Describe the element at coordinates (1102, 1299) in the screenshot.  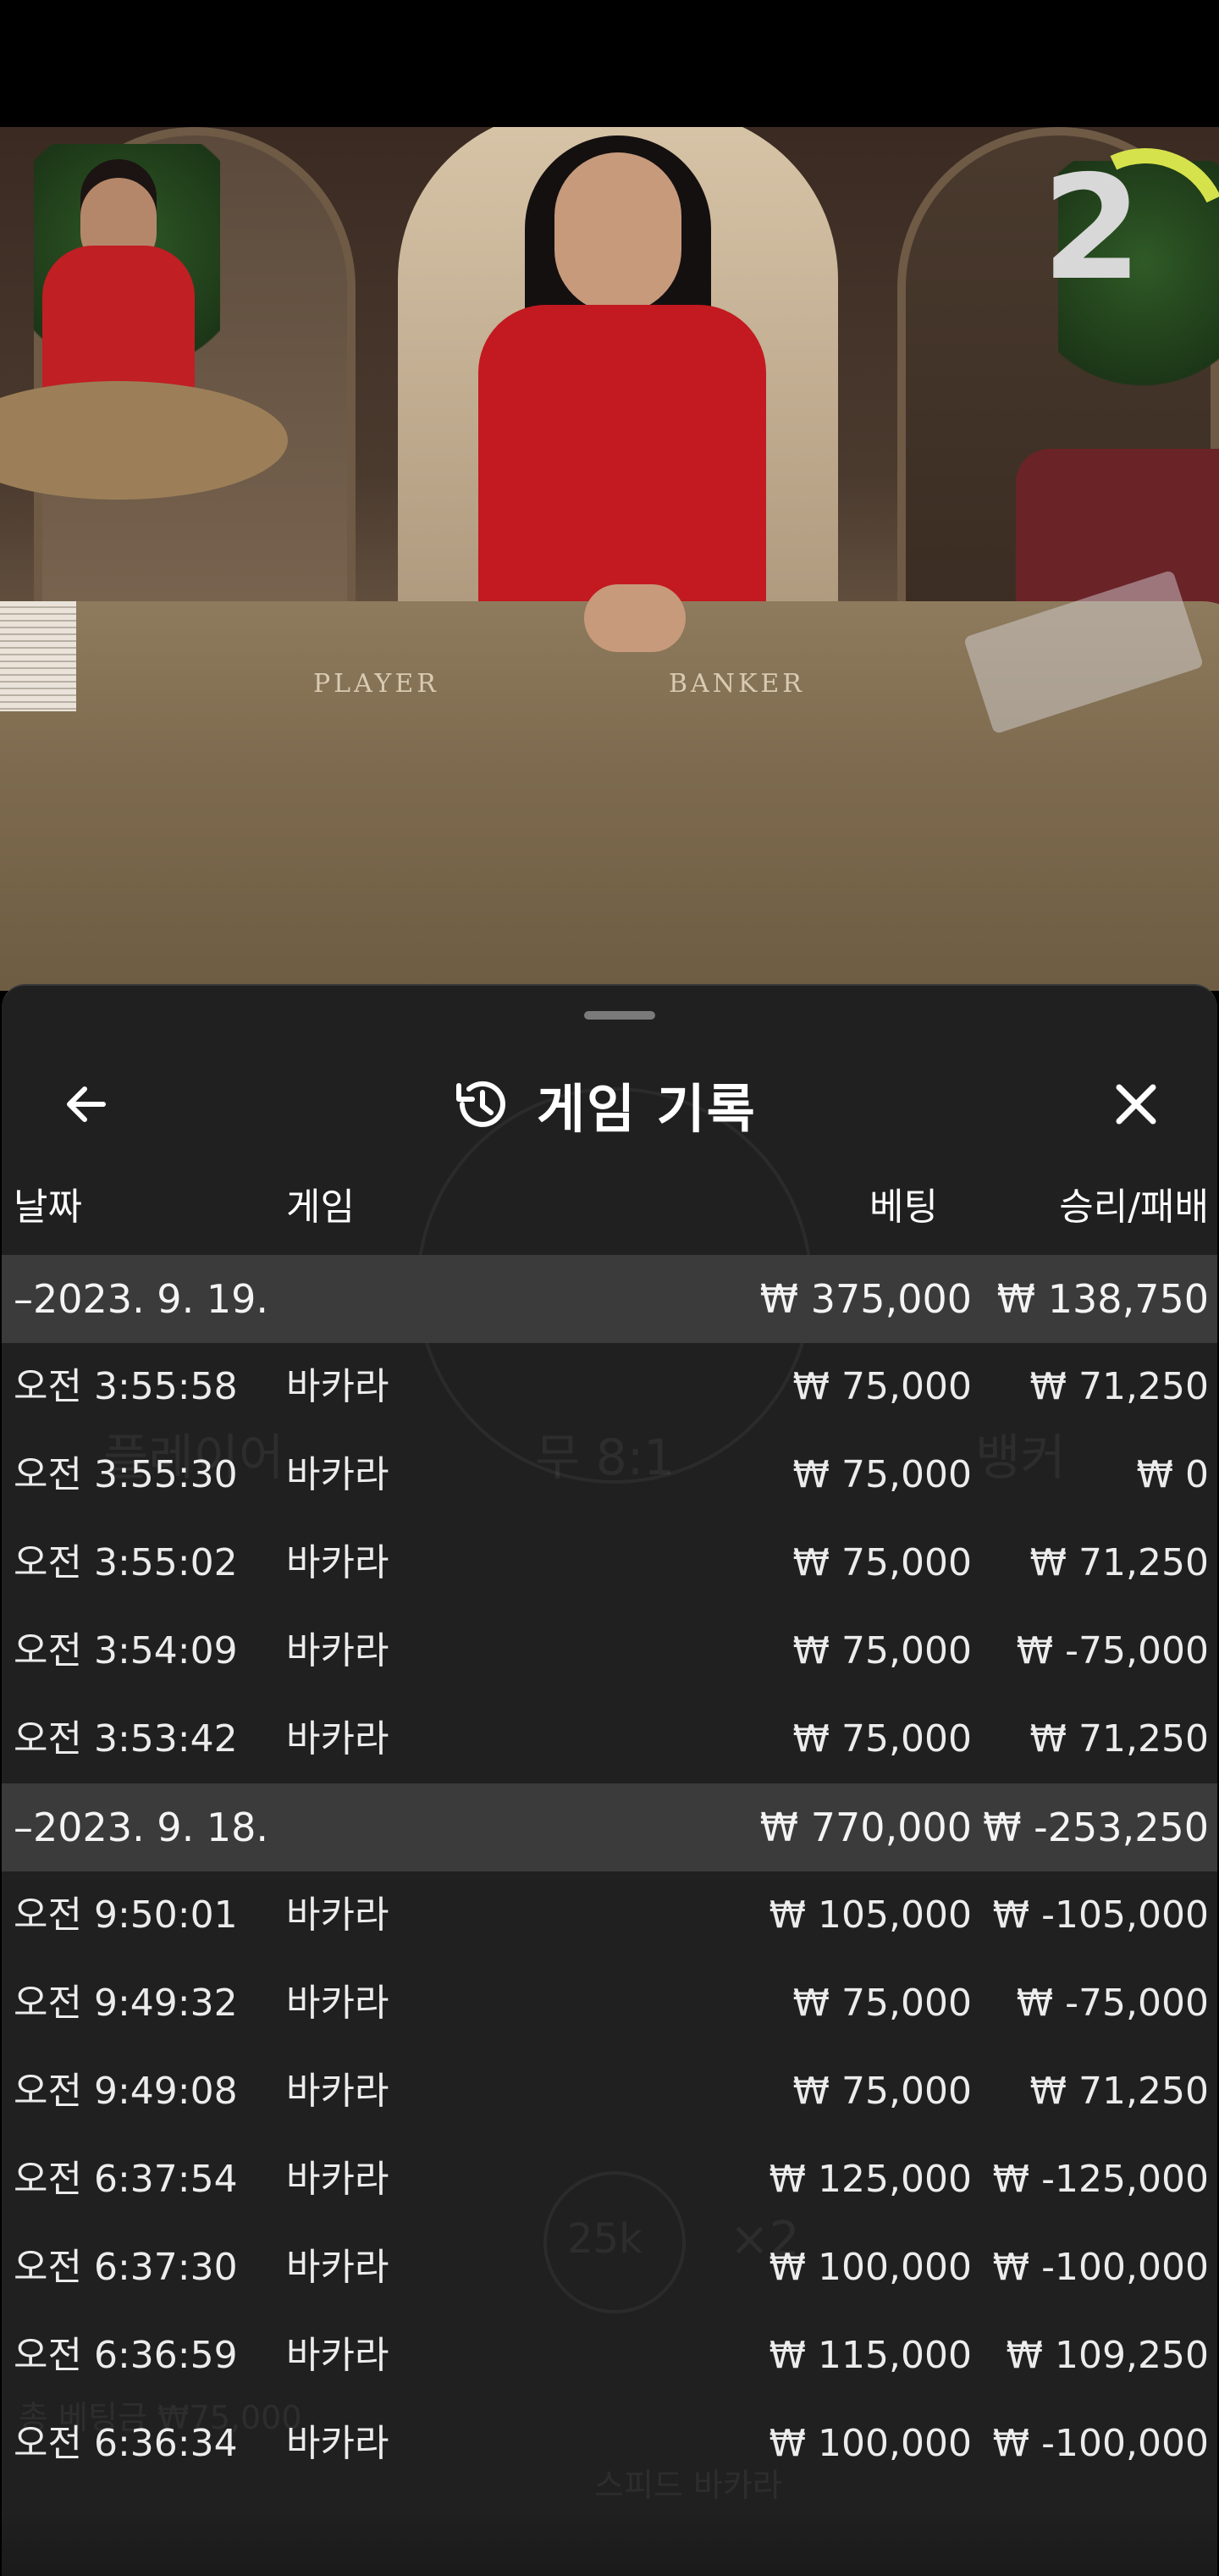
I see `row-result: ₩ 138,750` at that location.